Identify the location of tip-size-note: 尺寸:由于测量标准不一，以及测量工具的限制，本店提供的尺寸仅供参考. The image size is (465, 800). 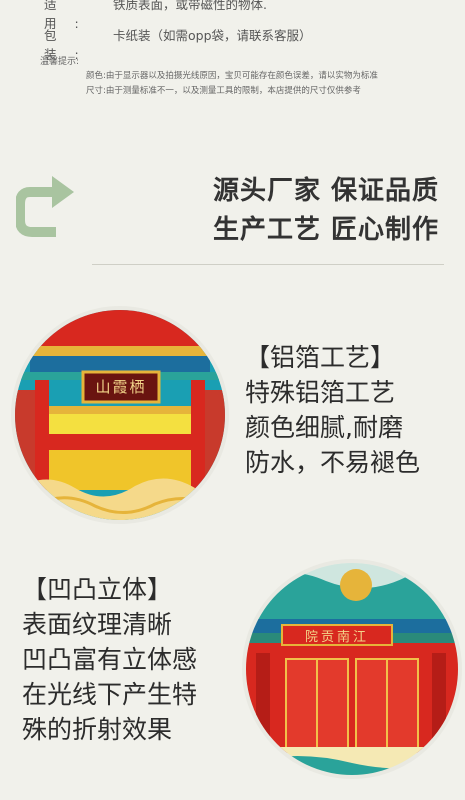
(223, 91).